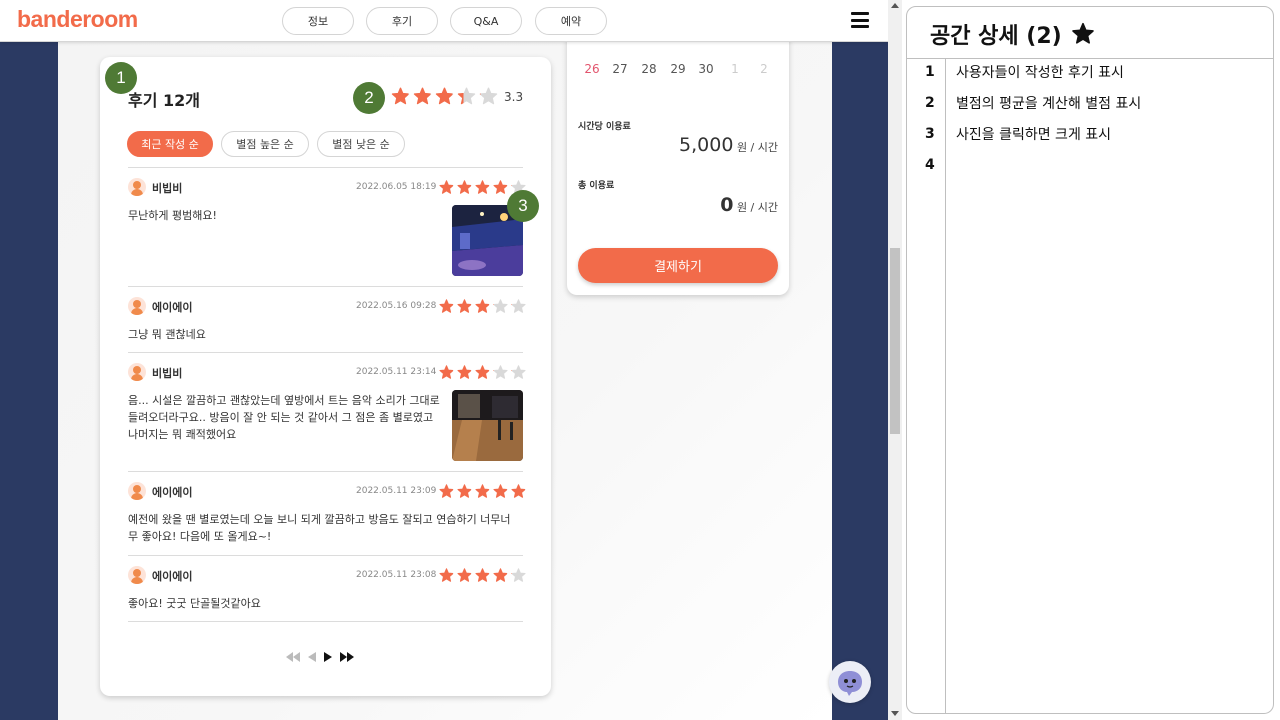 The image size is (1280, 720). I want to click on tab-info: 정보, so click(318, 21).